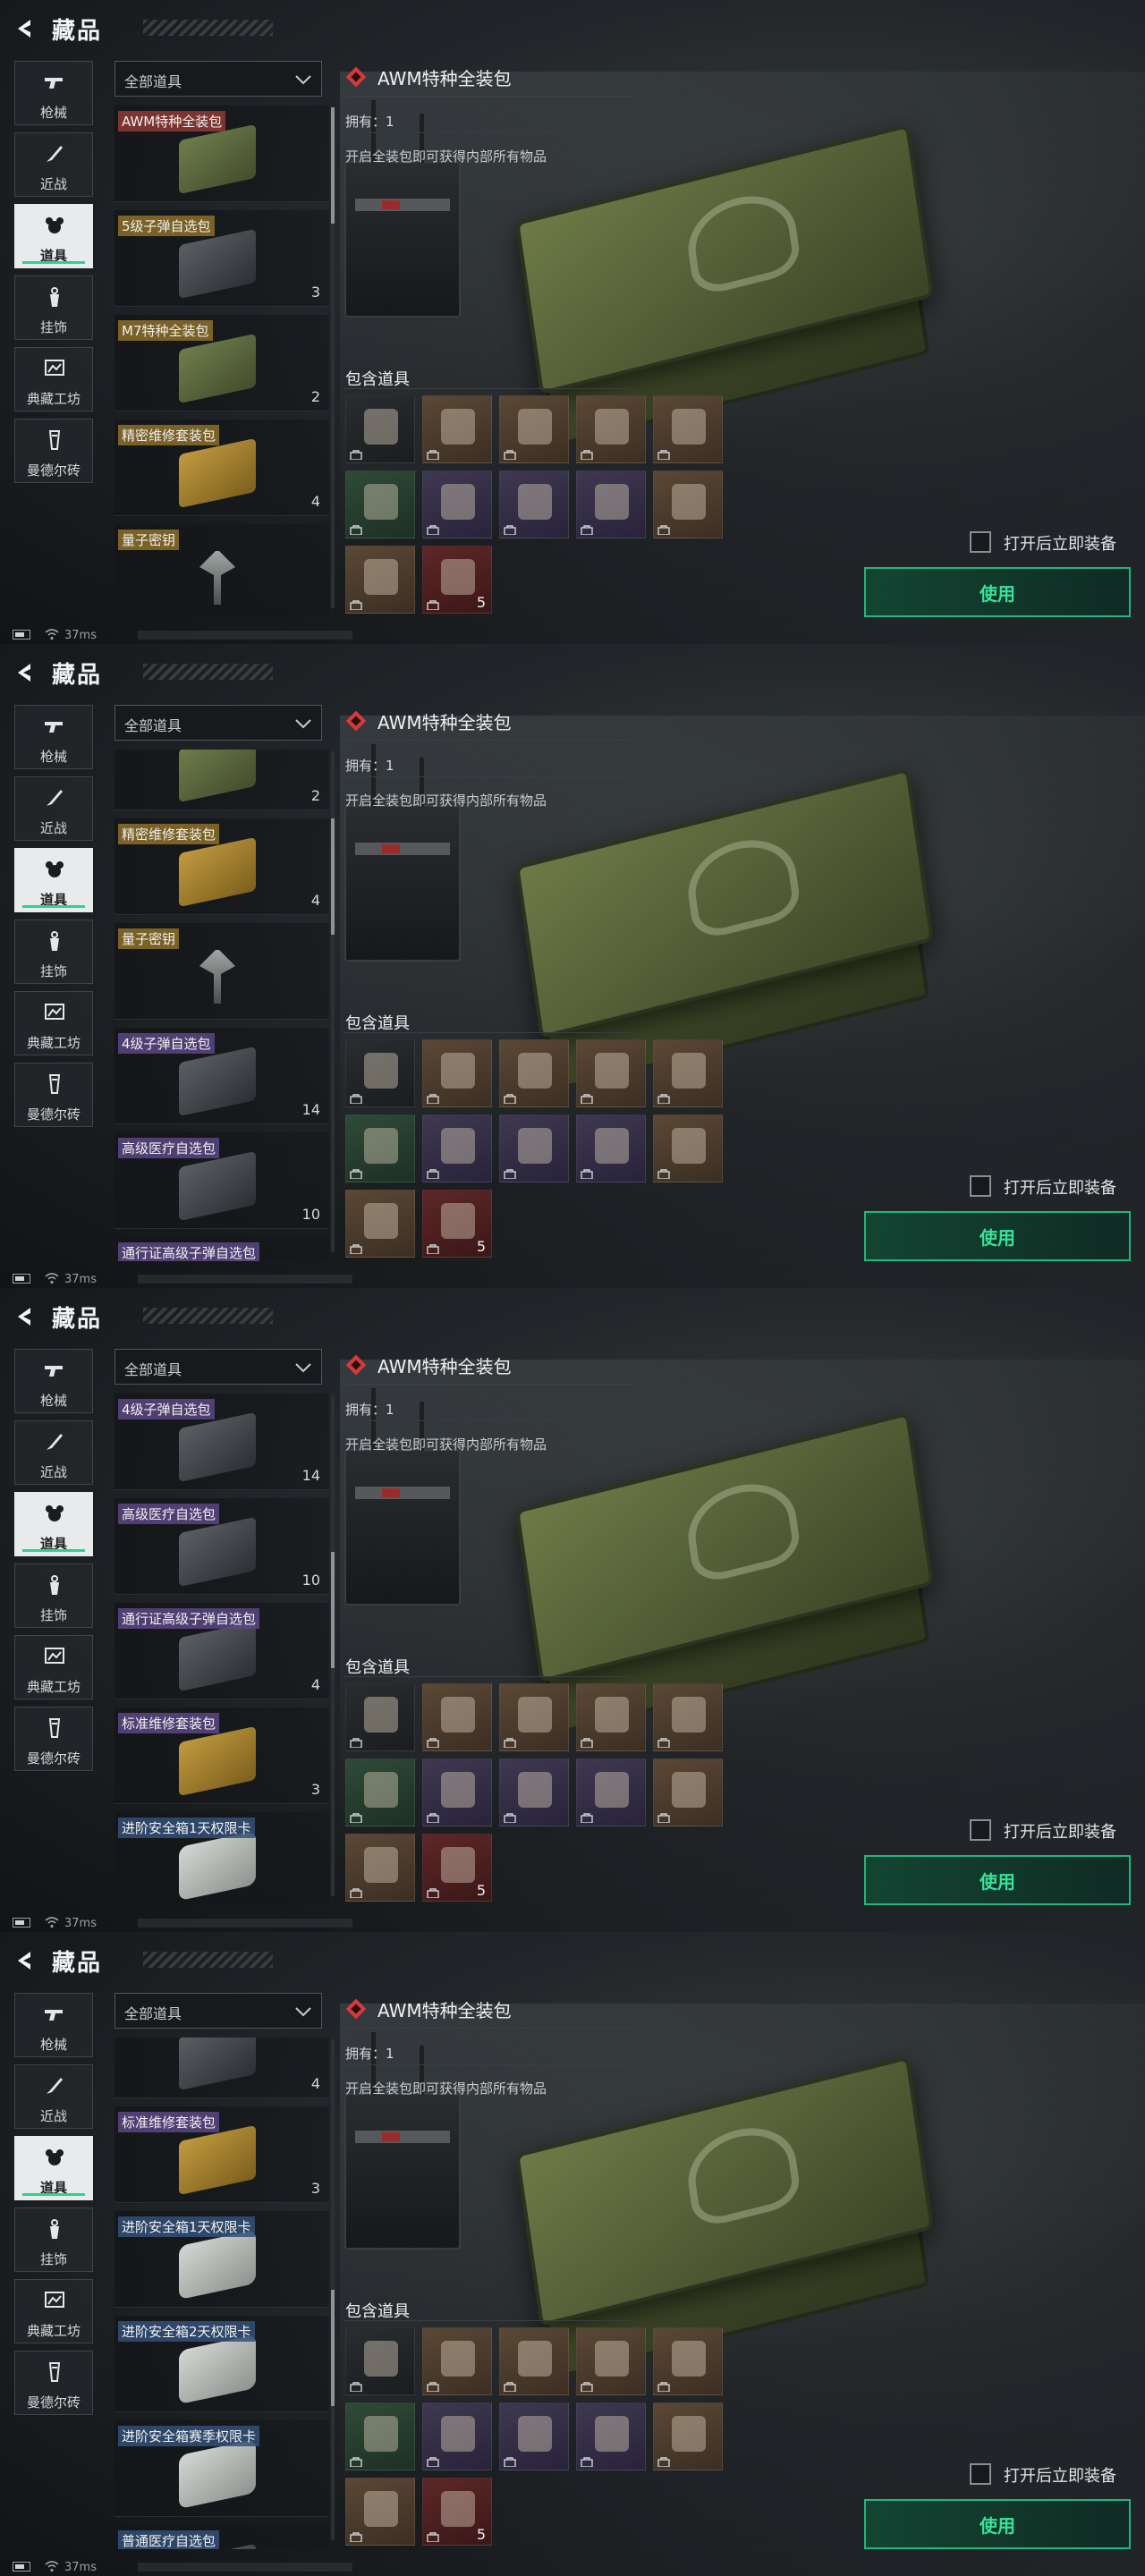 This screenshot has height=2576, width=1145. I want to click on list-item: 进阶安全箱赛季权限卡, so click(221, 2468).